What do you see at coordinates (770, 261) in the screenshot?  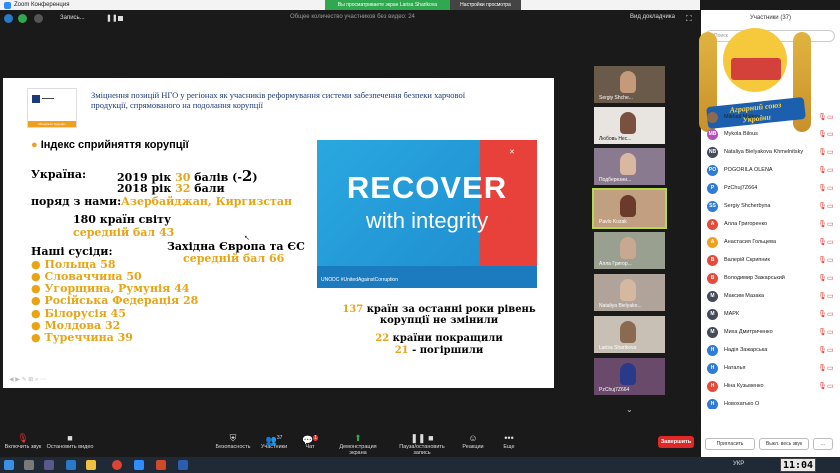 I see `participant-row: В Валерій Скрипник 🎙 ▭` at bounding box center [770, 261].